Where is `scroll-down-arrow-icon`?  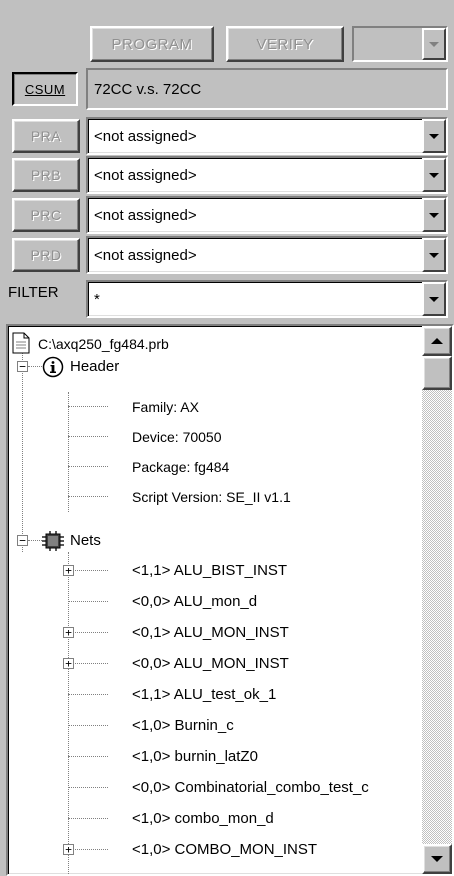 scroll-down-arrow-icon is located at coordinates (437, 859).